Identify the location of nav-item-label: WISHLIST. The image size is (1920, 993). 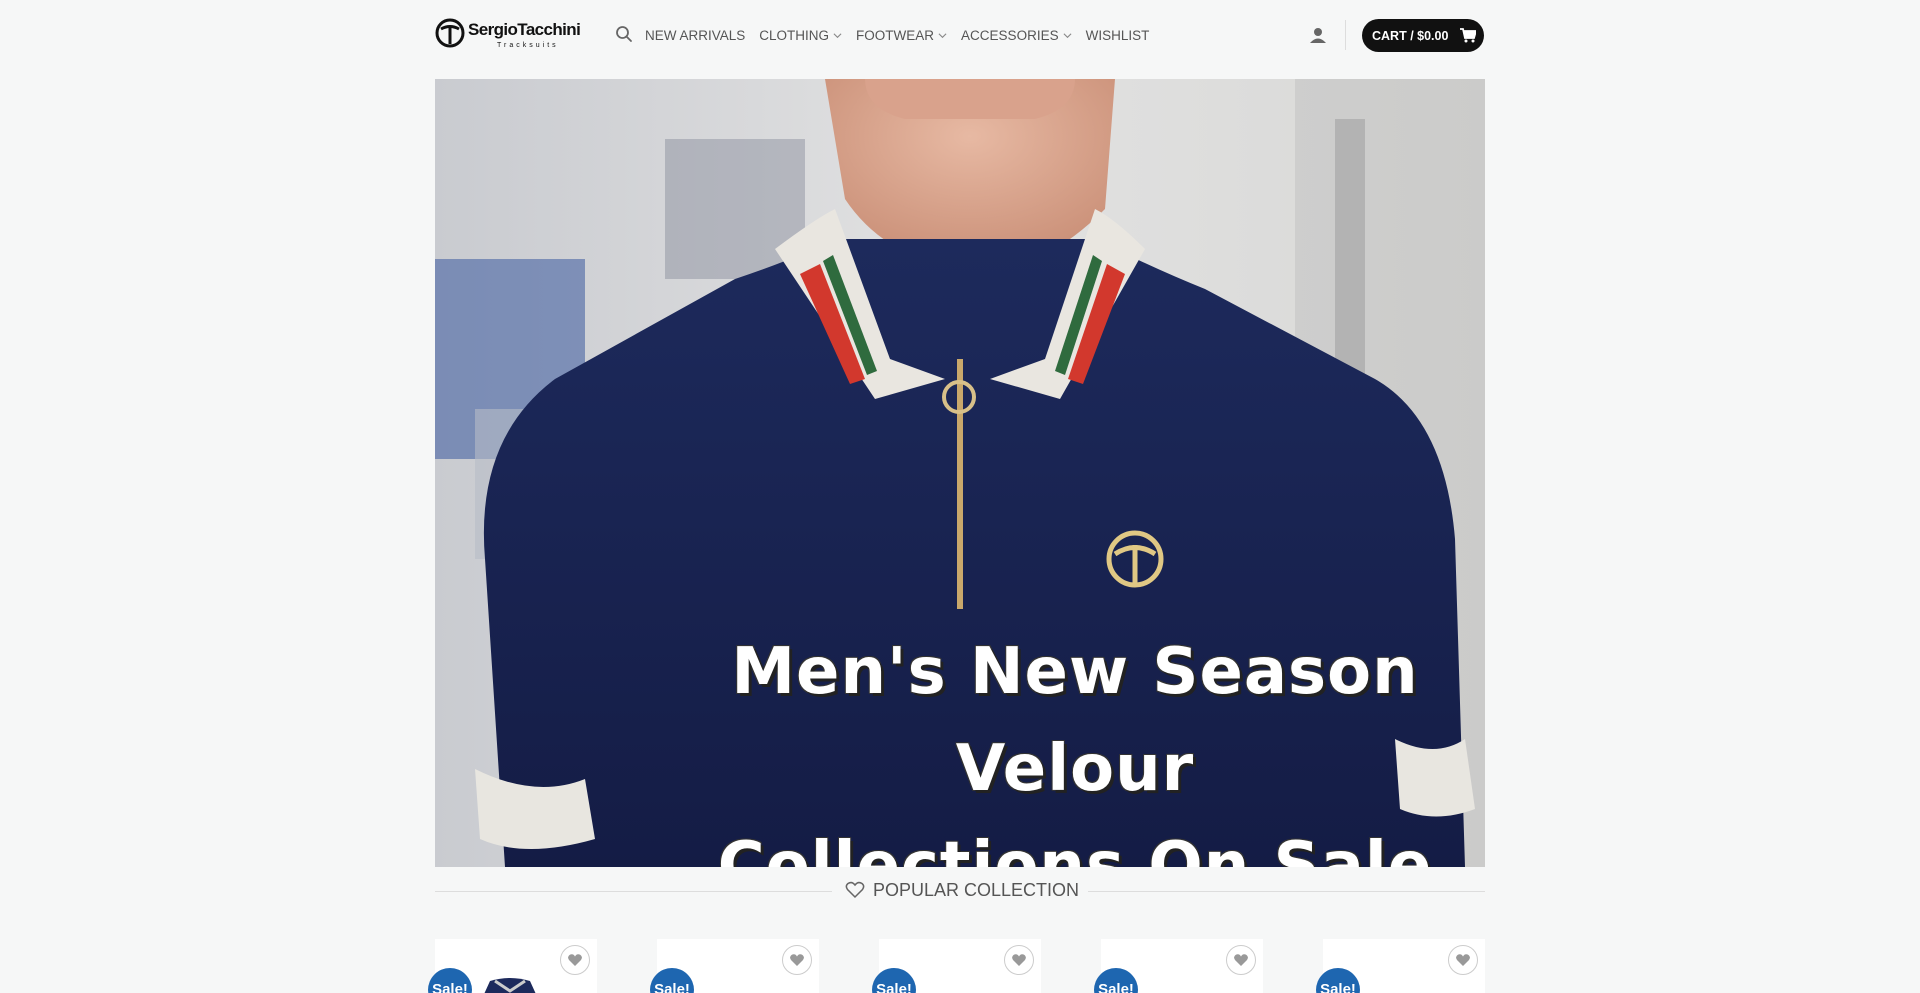
(1117, 35).